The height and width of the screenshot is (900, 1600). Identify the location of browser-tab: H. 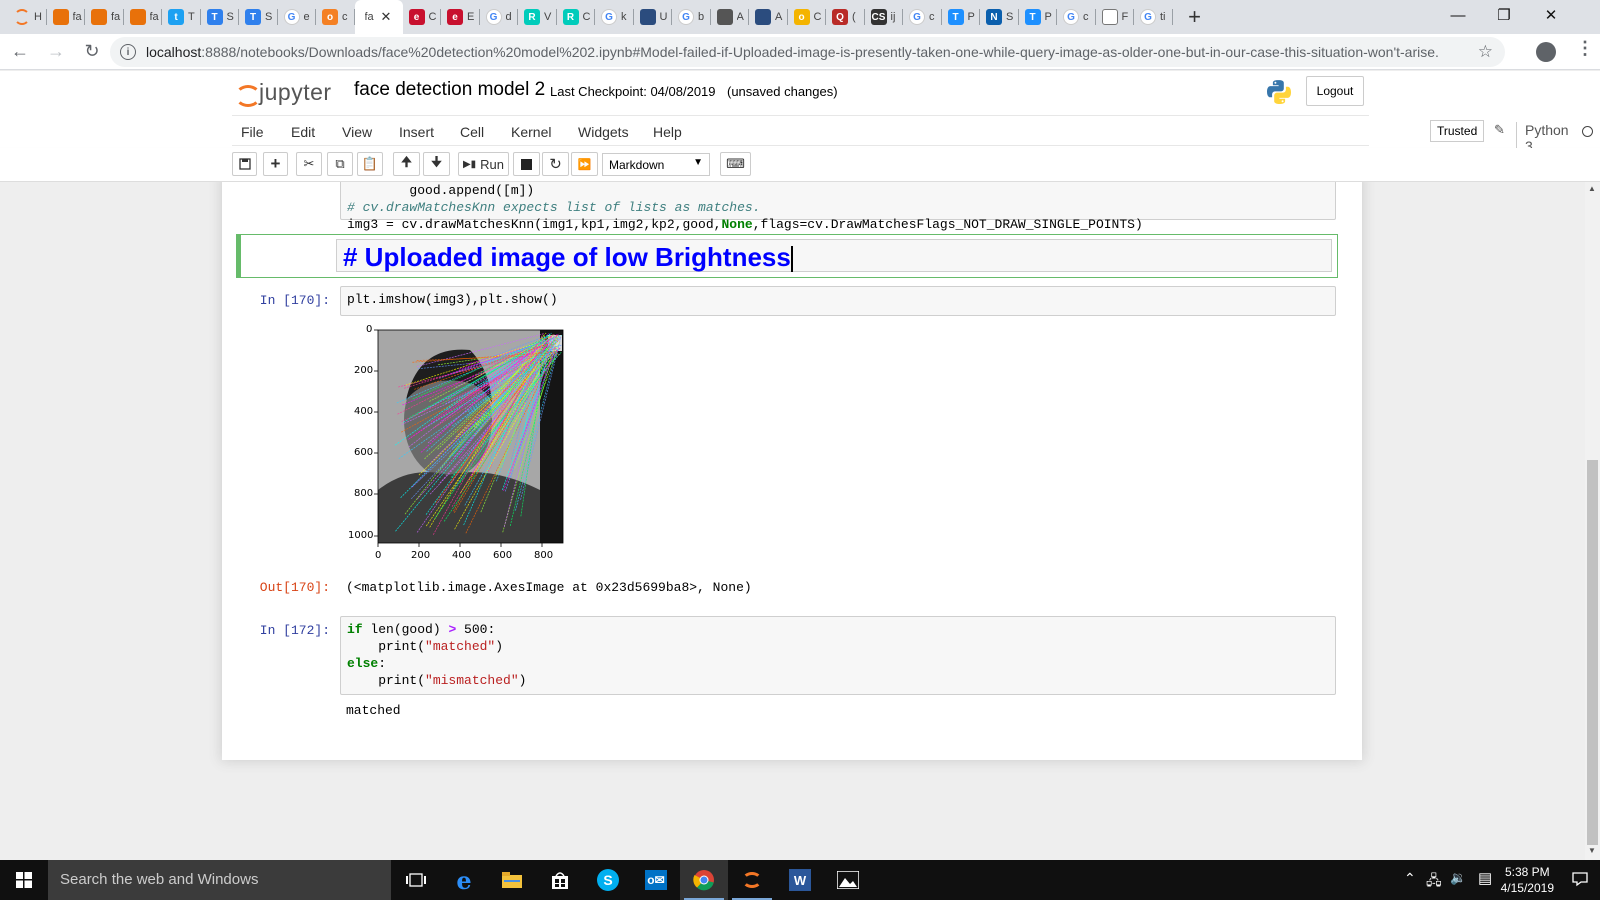
(27, 17).